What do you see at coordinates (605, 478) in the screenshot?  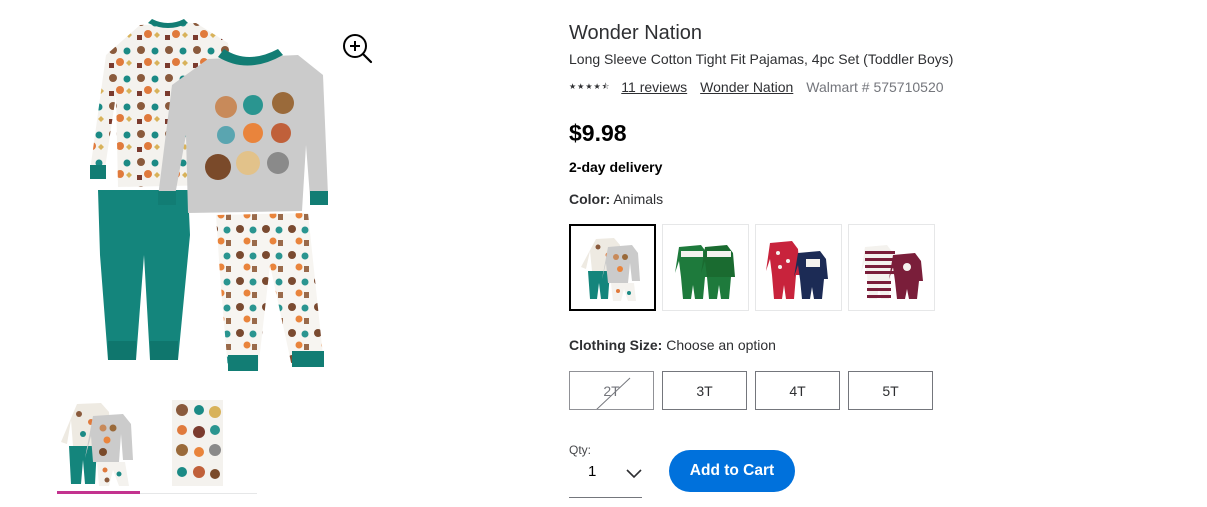 I see `quantity-select: 1` at bounding box center [605, 478].